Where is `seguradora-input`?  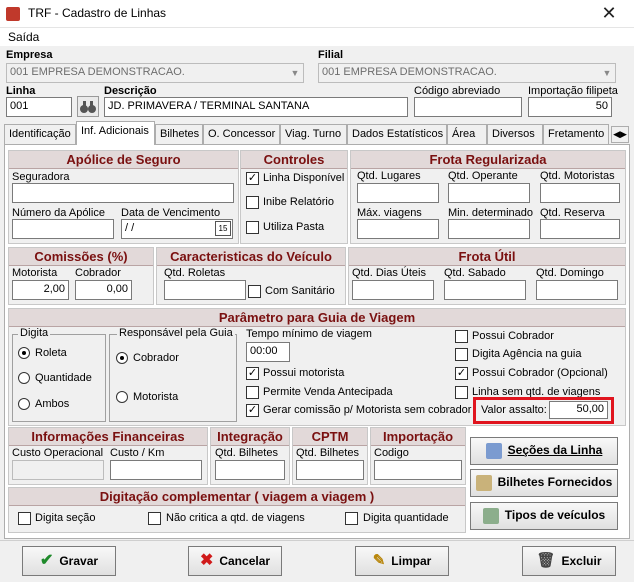
seguradora-input is located at coordinates (123, 193).